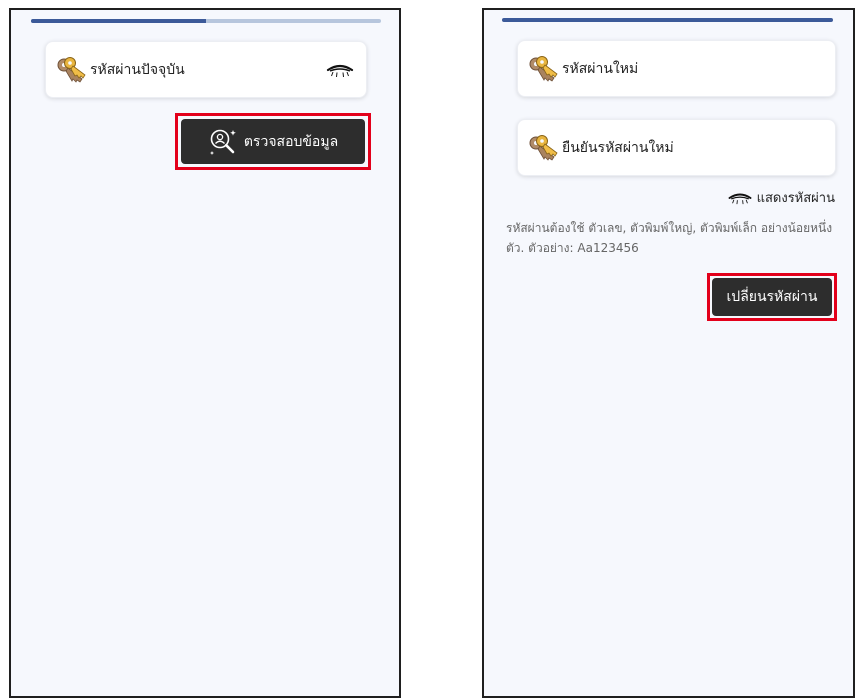 The image size is (859, 698). Describe the element at coordinates (137, 69) in the screenshot. I see `current-password-label: รหัสผ่านปัจจุบัน` at that location.